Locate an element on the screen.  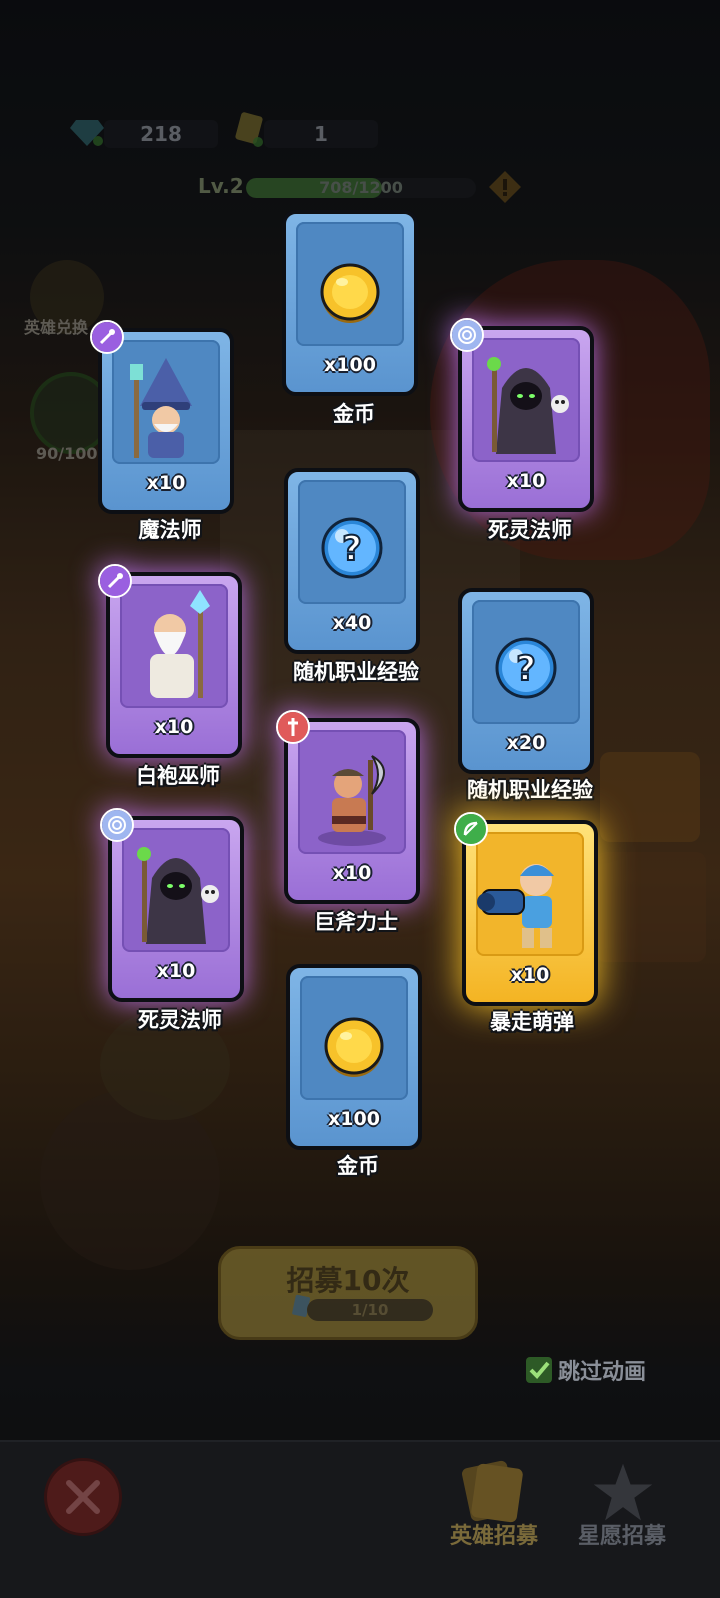
star-wish-tab-icon is located at coordinates (623, 1492).